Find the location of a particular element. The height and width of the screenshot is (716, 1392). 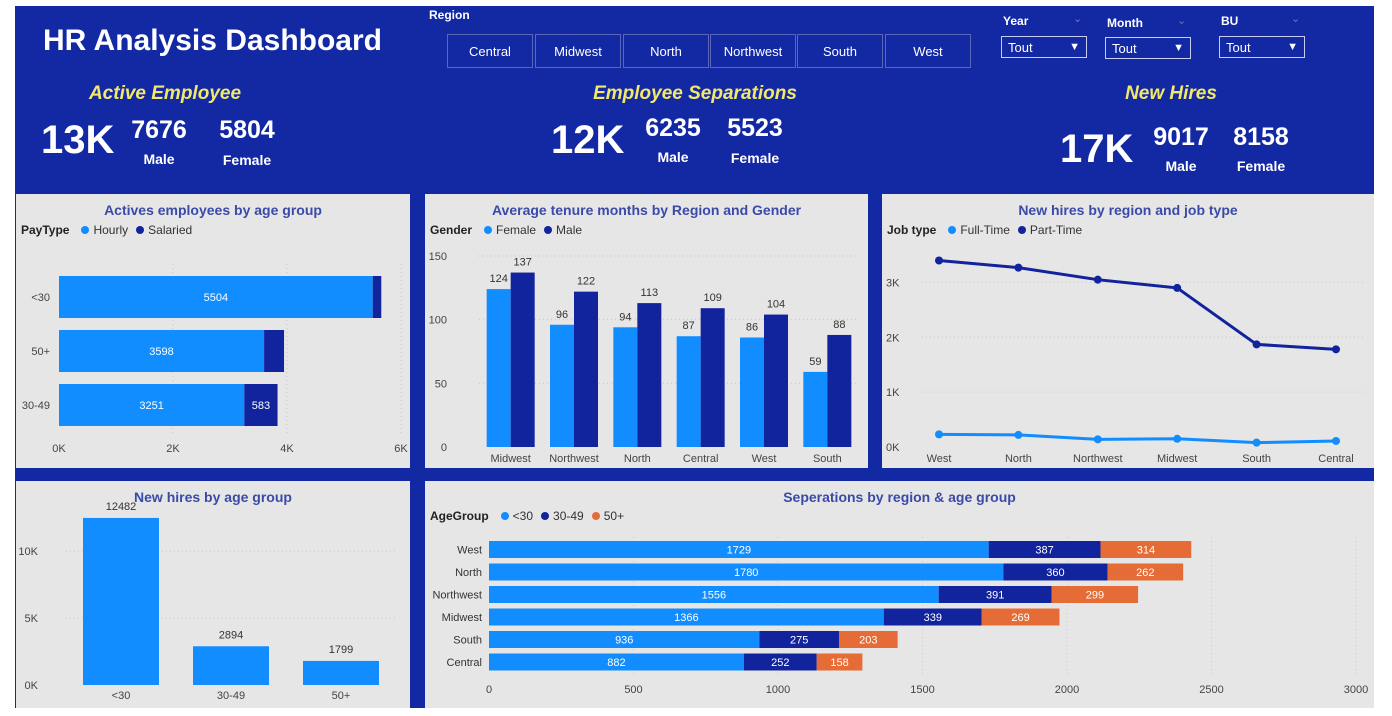

data-label: 360 is located at coordinates (1055, 573).